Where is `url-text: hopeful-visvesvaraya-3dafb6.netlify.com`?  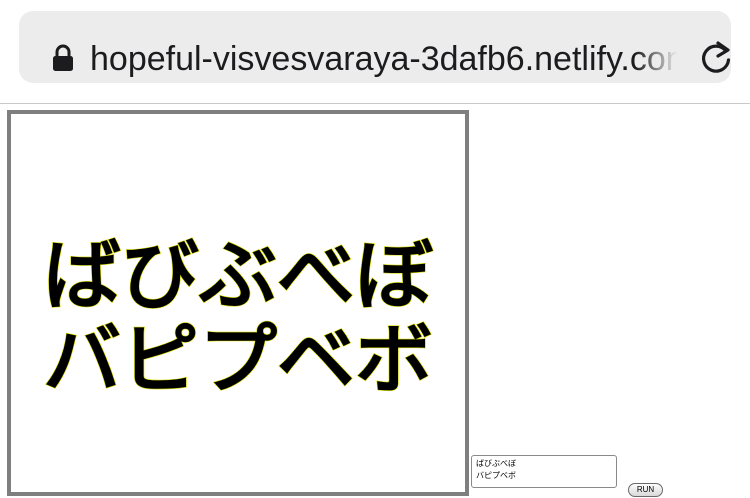
url-text: hopeful-visvesvaraya-3dafb6.netlify.com is located at coordinates (385, 59).